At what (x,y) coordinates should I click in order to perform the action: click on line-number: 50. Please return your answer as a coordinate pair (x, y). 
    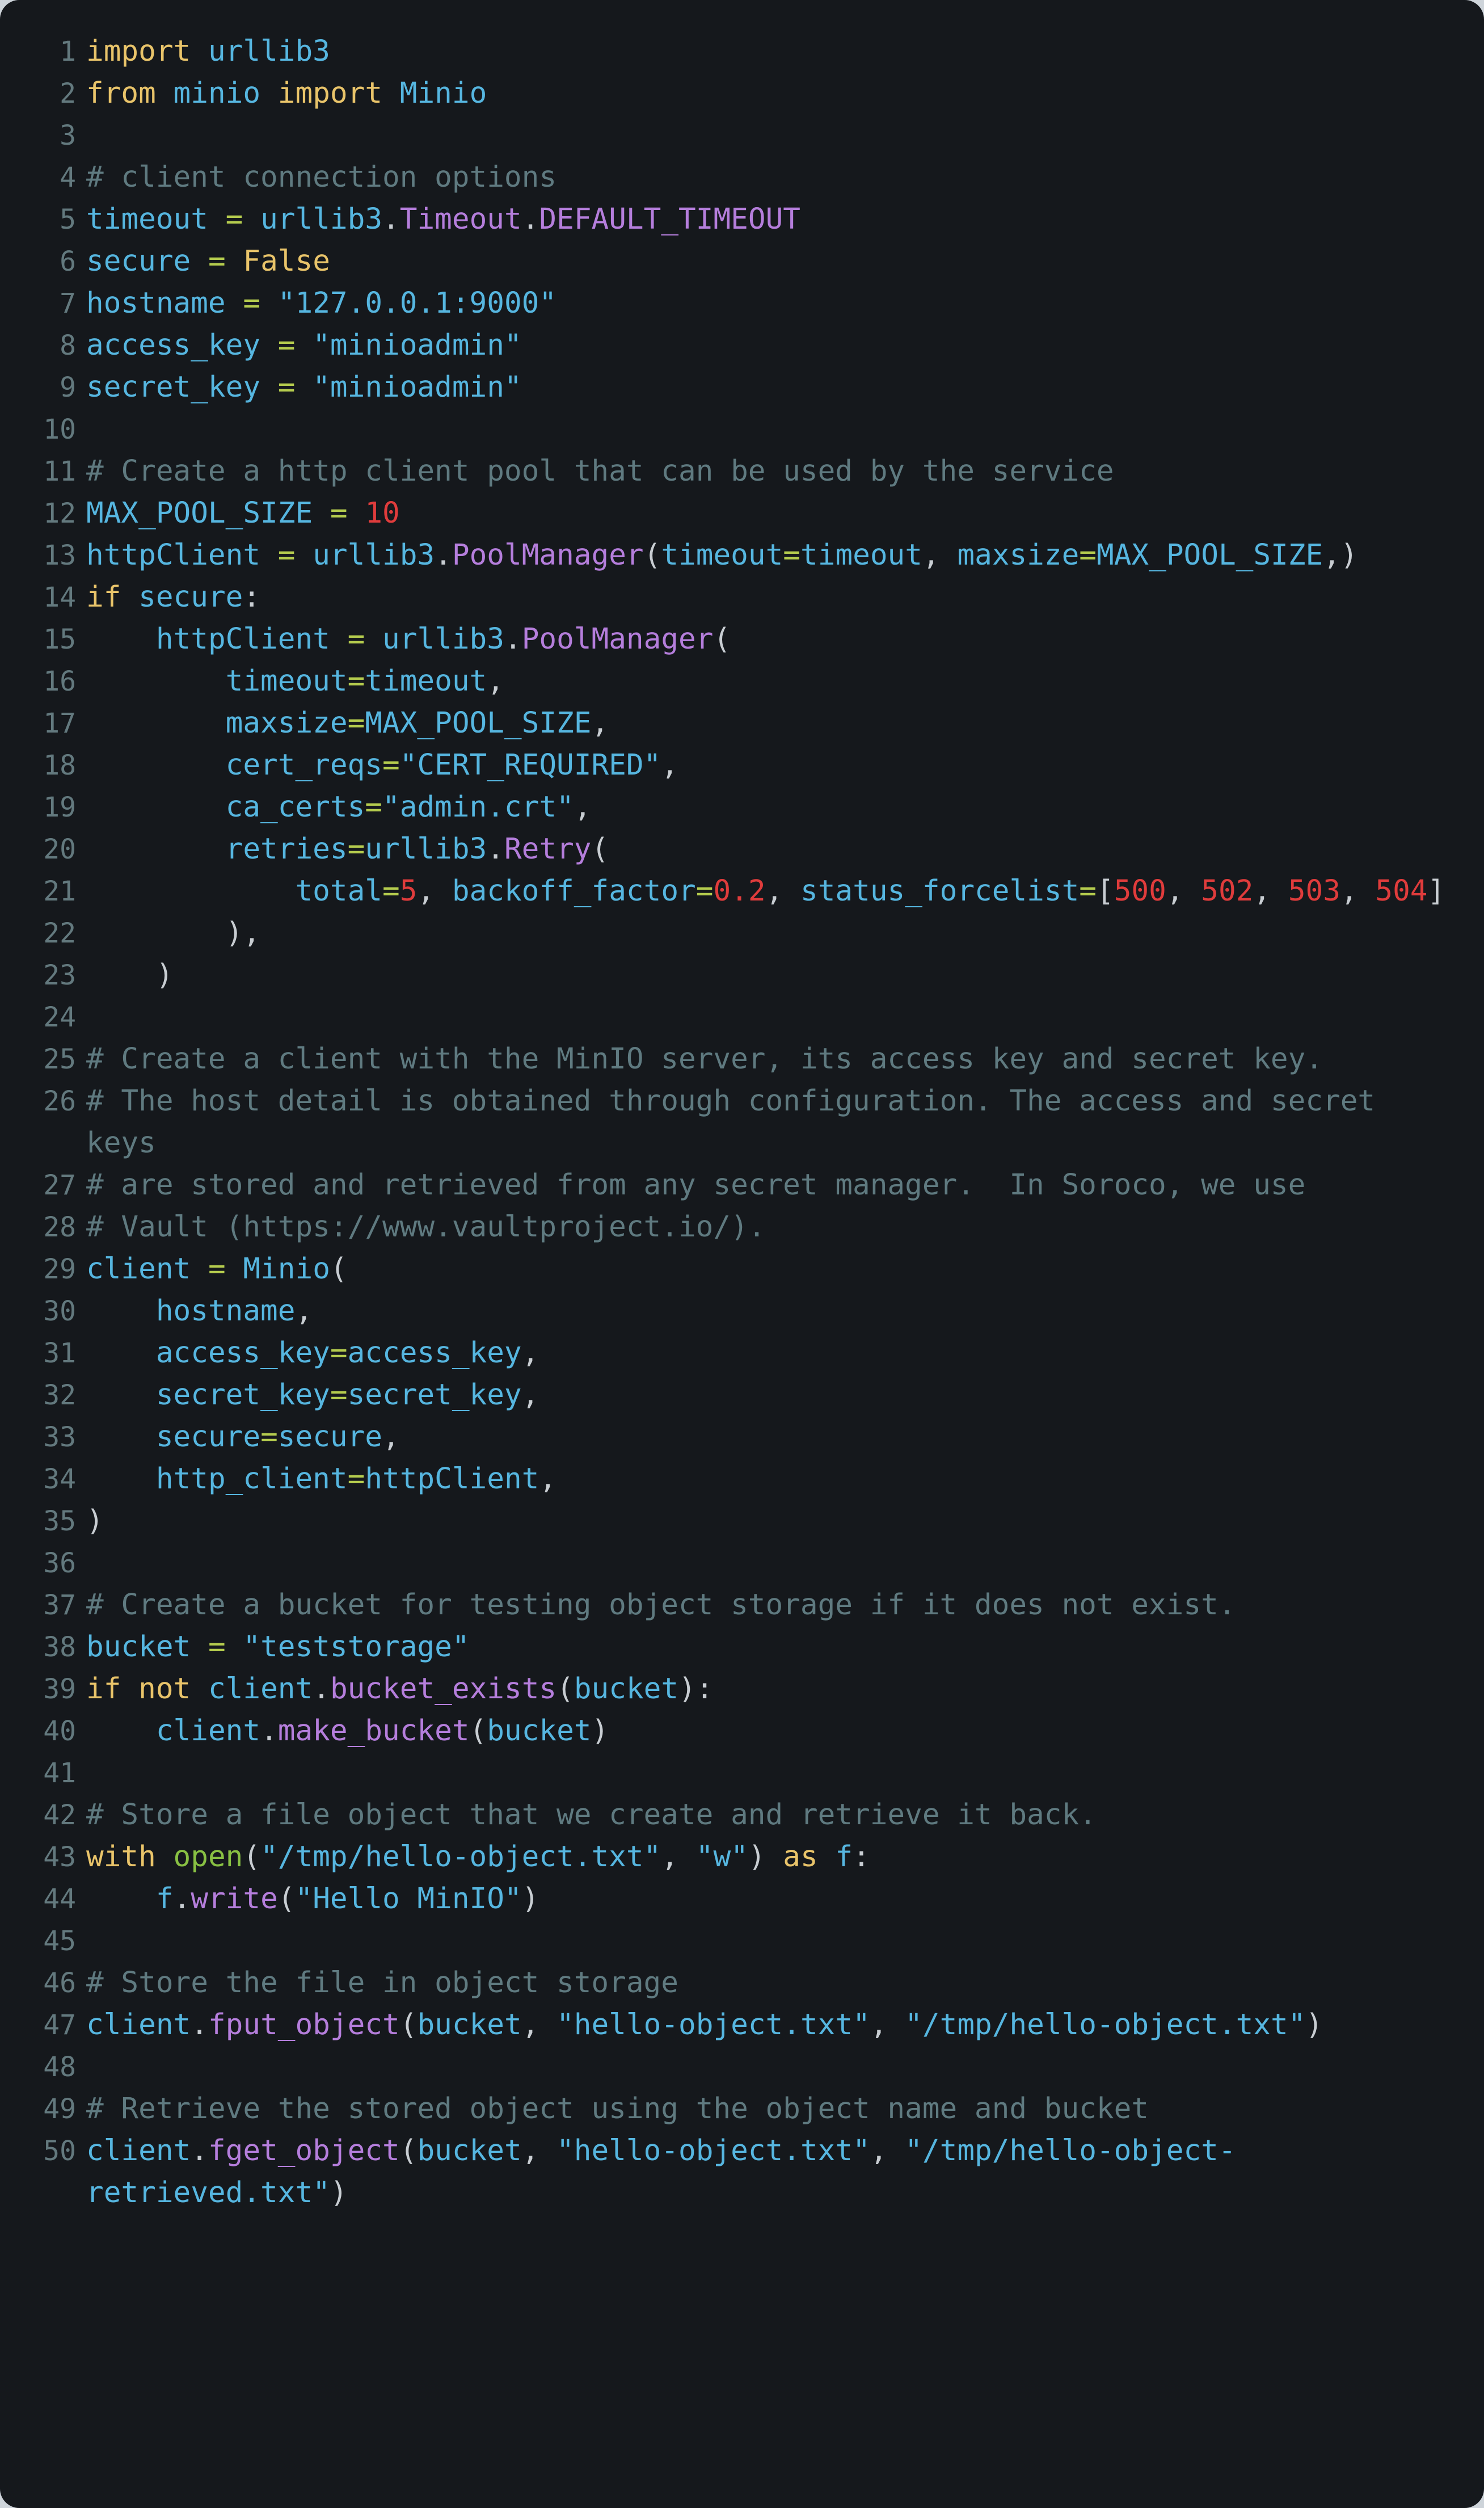
    Looking at the image, I should click on (59, 2151).